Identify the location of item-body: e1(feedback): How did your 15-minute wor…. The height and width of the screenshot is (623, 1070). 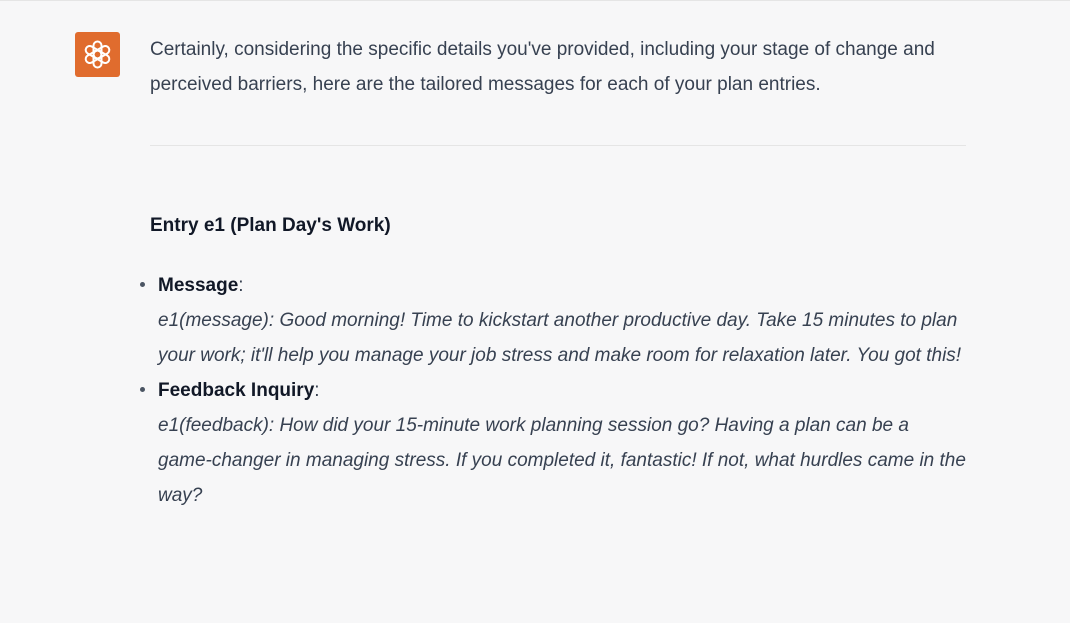
(562, 460).